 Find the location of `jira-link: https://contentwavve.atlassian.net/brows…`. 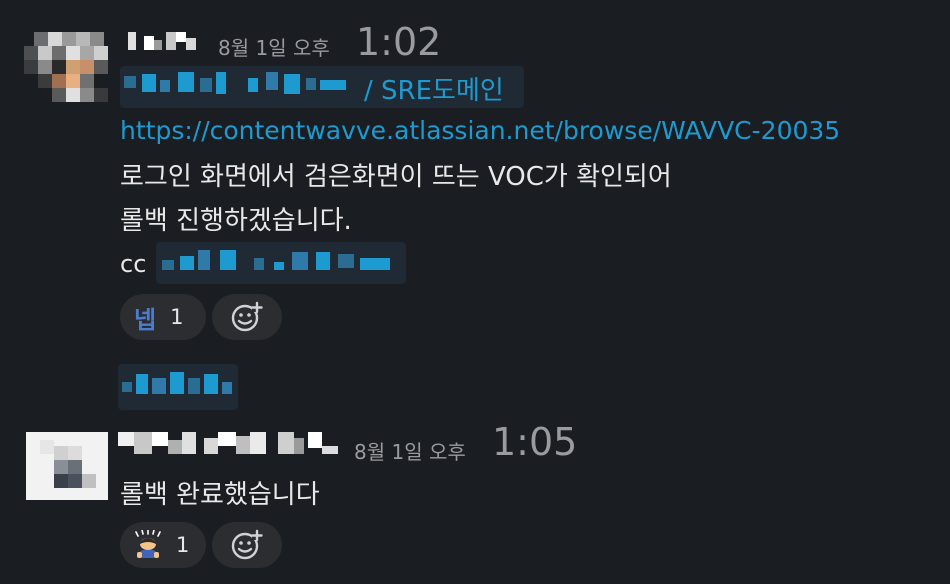

jira-link: https://contentwavve.atlassian.net/brows… is located at coordinates (480, 130).